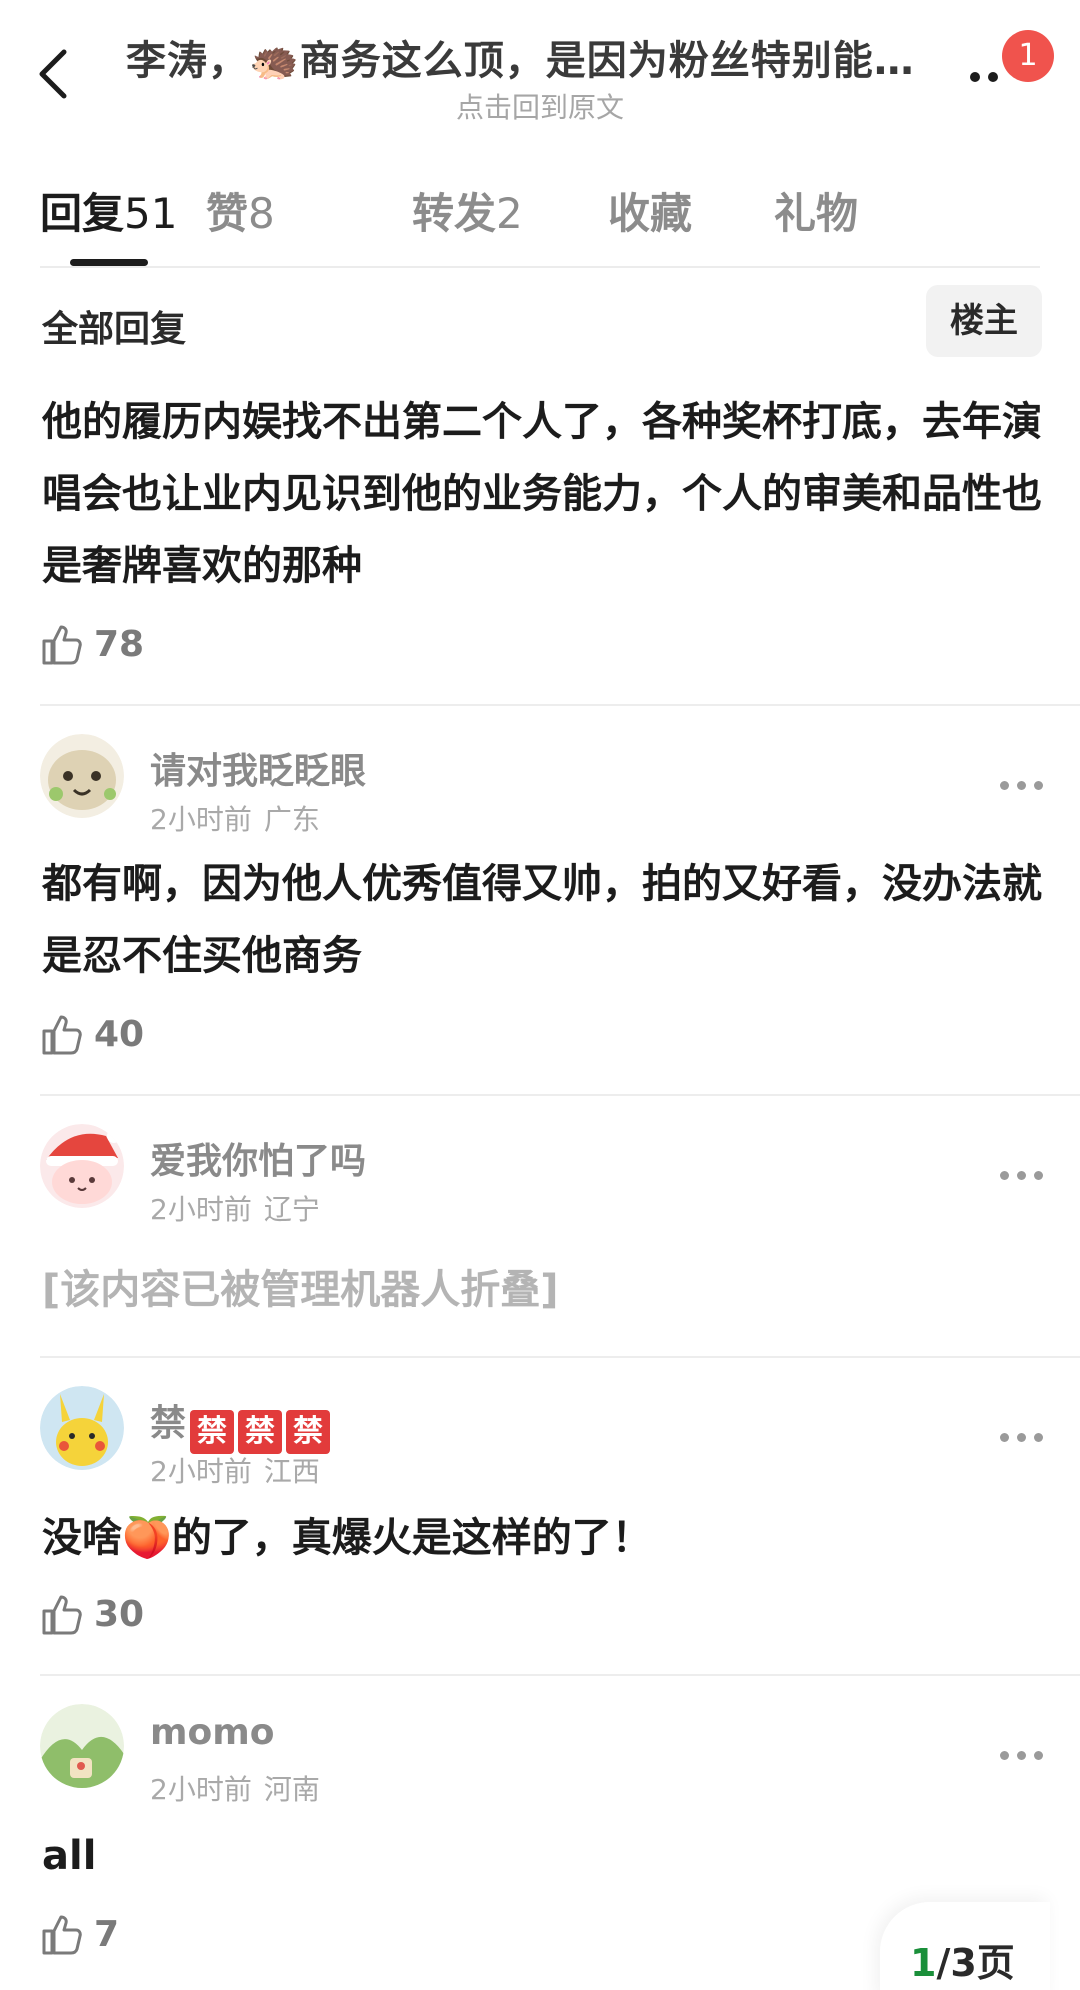 The width and height of the screenshot is (1080, 1990). I want to click on comment-meta: 2小时前 辽宁, so click(235, 1208).